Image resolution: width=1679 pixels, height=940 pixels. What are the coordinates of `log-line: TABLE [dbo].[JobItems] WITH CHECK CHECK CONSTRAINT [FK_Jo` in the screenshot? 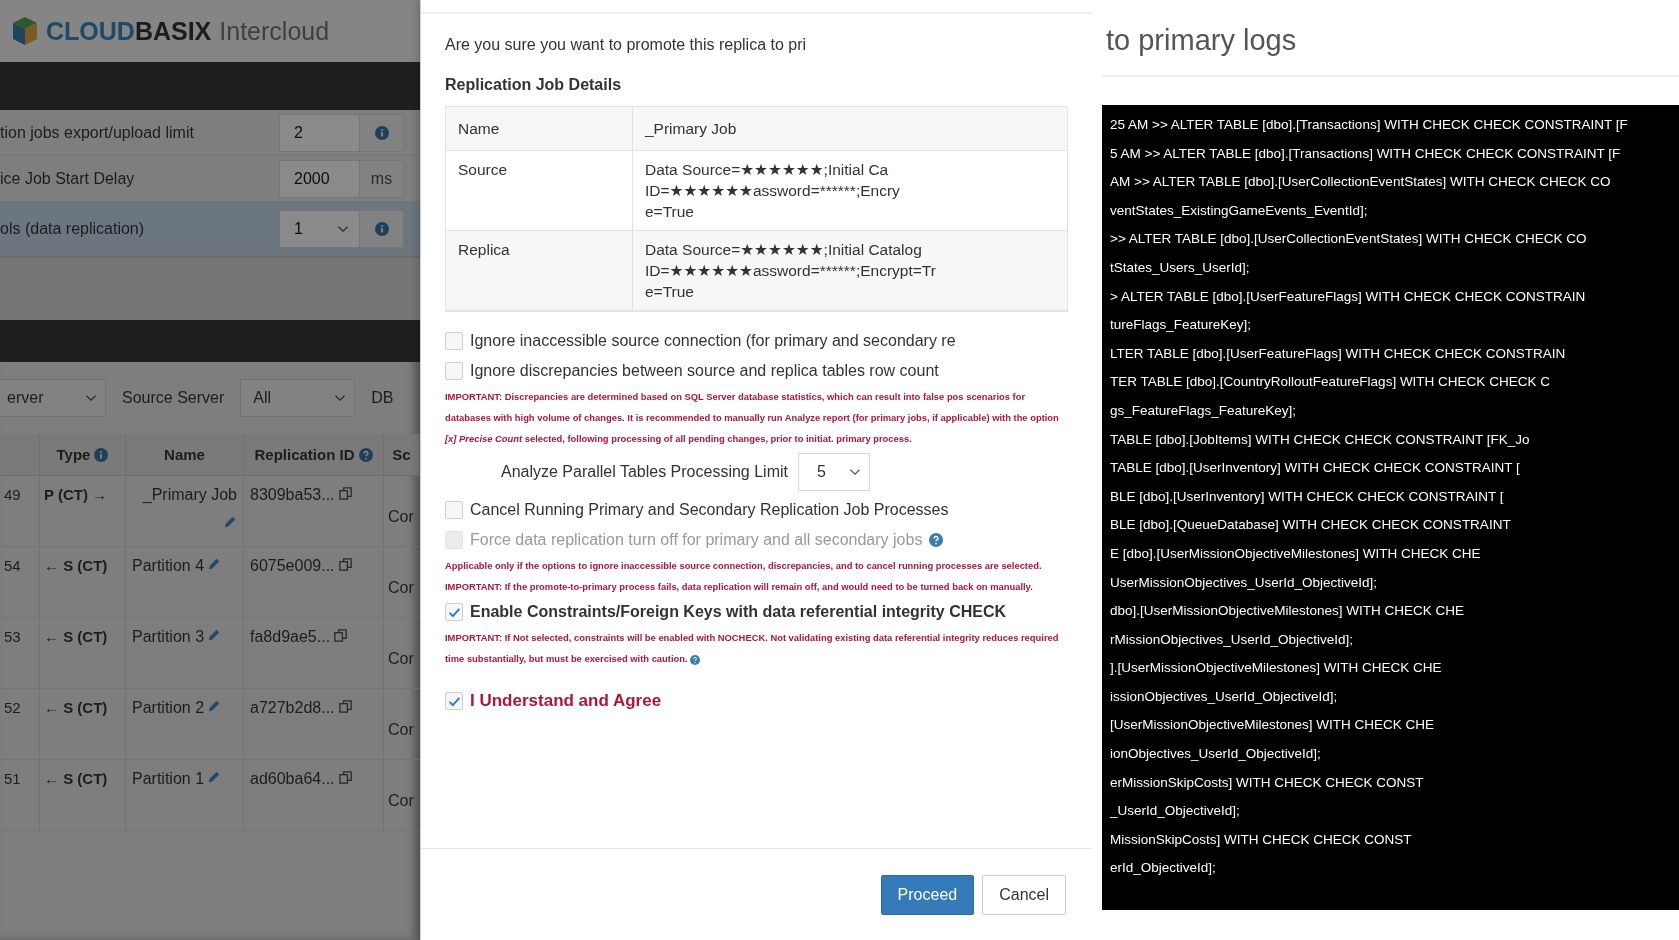 It's located at (1320, 439).